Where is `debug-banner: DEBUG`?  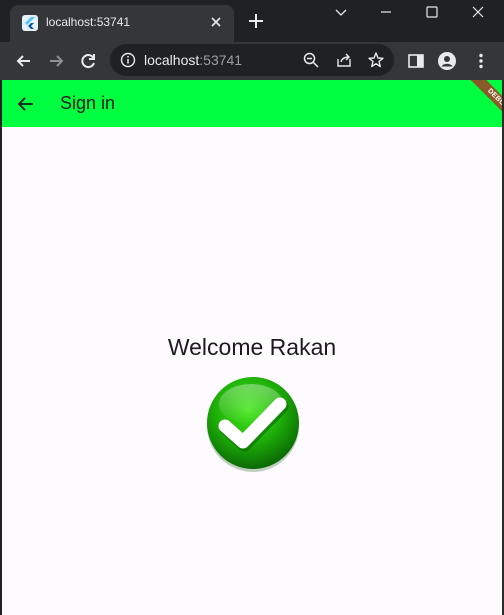
debug-banner: DEBUG is located at coordinates (478, 104).